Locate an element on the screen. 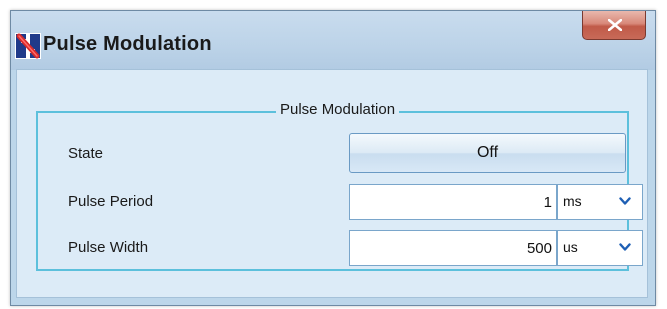 The height and width of the screenshot is (309, 667). pulse-period-unit-select: ms is located at coordinates (600, 202).